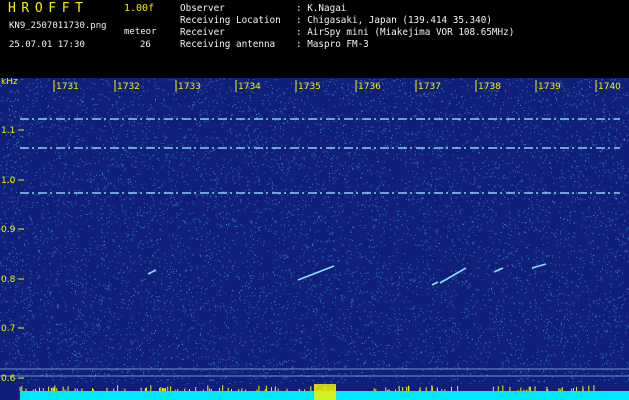  What do you see at coordinates (8, 379) in the screenshot?
I see `y-tick-label: 0.6` at bounding box center [8, 379].